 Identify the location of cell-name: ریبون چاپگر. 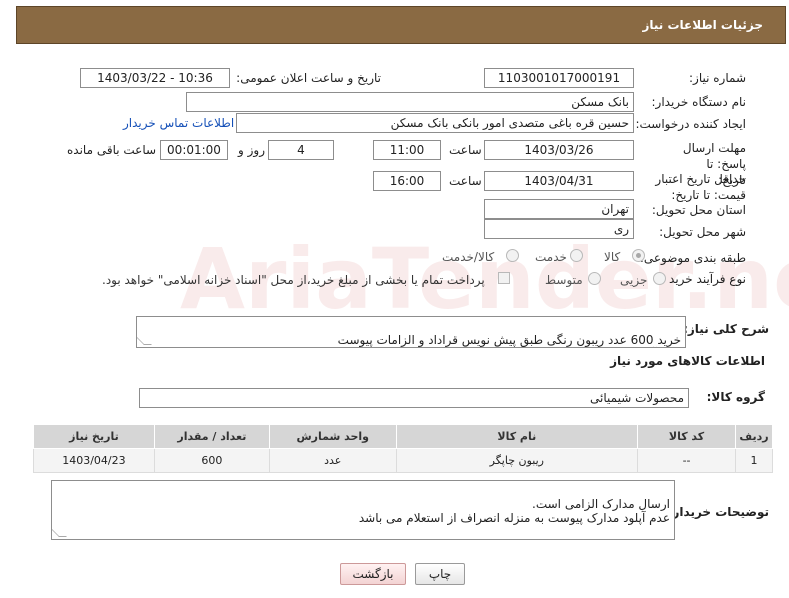
(517, 460).